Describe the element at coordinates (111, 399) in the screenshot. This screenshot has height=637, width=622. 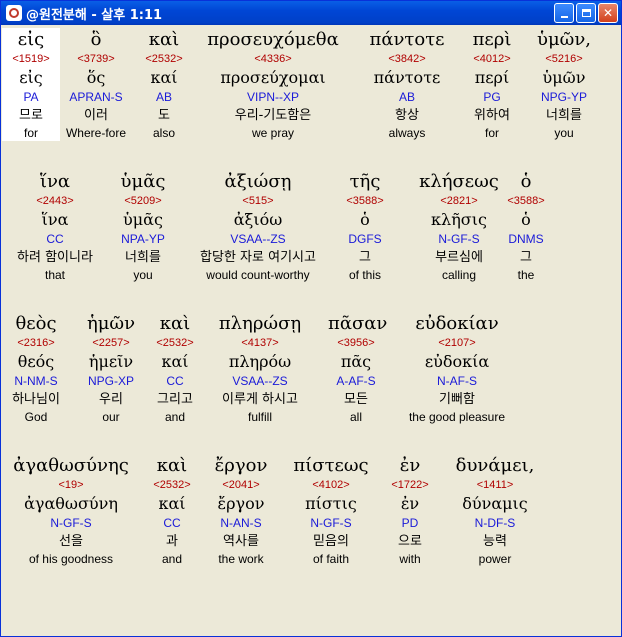
I see `korean-gloss: 우리` at that location.